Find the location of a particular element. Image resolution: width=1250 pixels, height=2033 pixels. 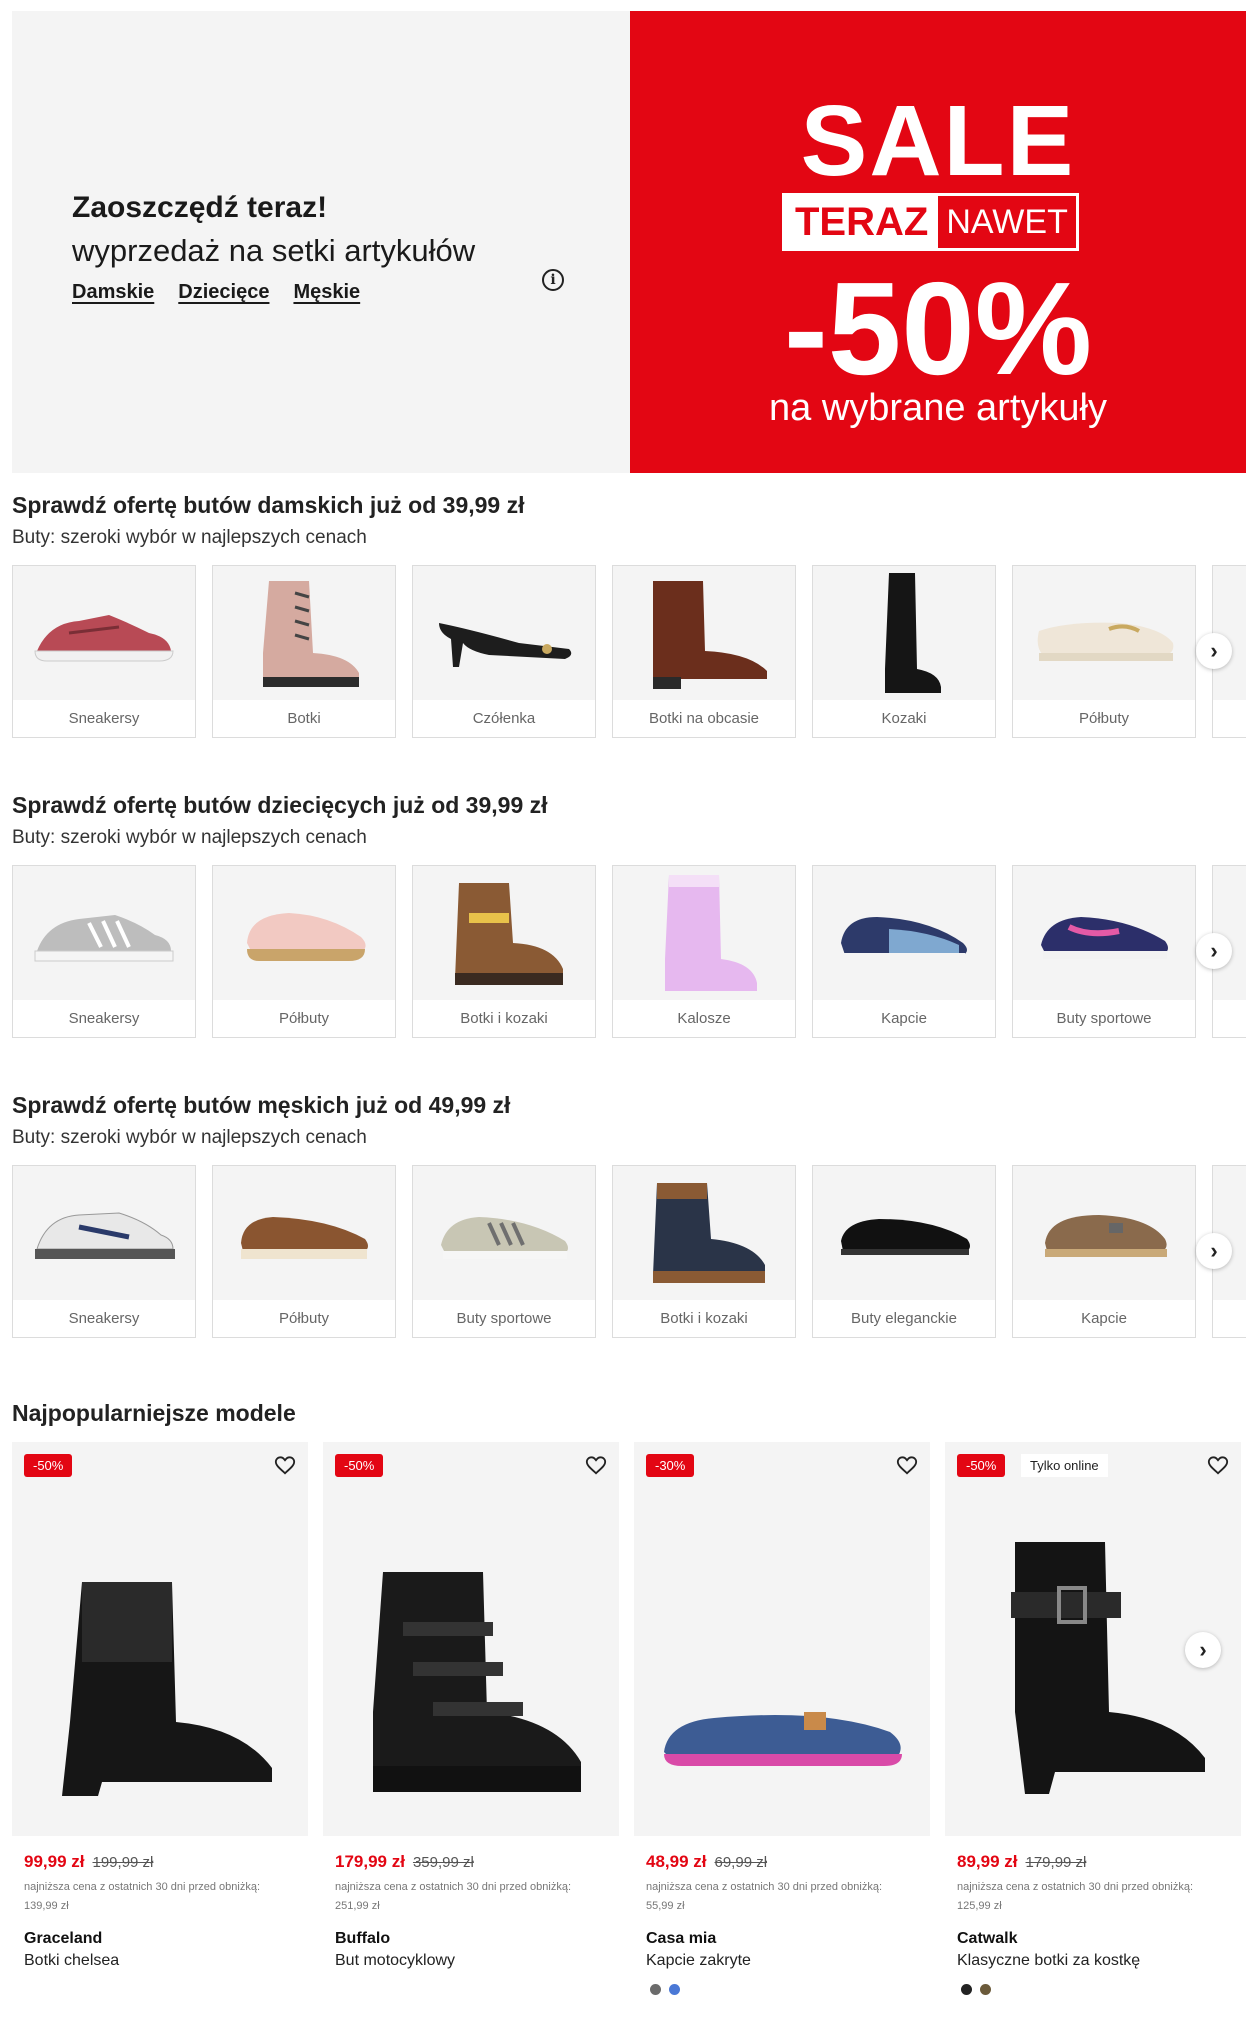

hero-link-men: Męskie is located at coordinates (326, 292).